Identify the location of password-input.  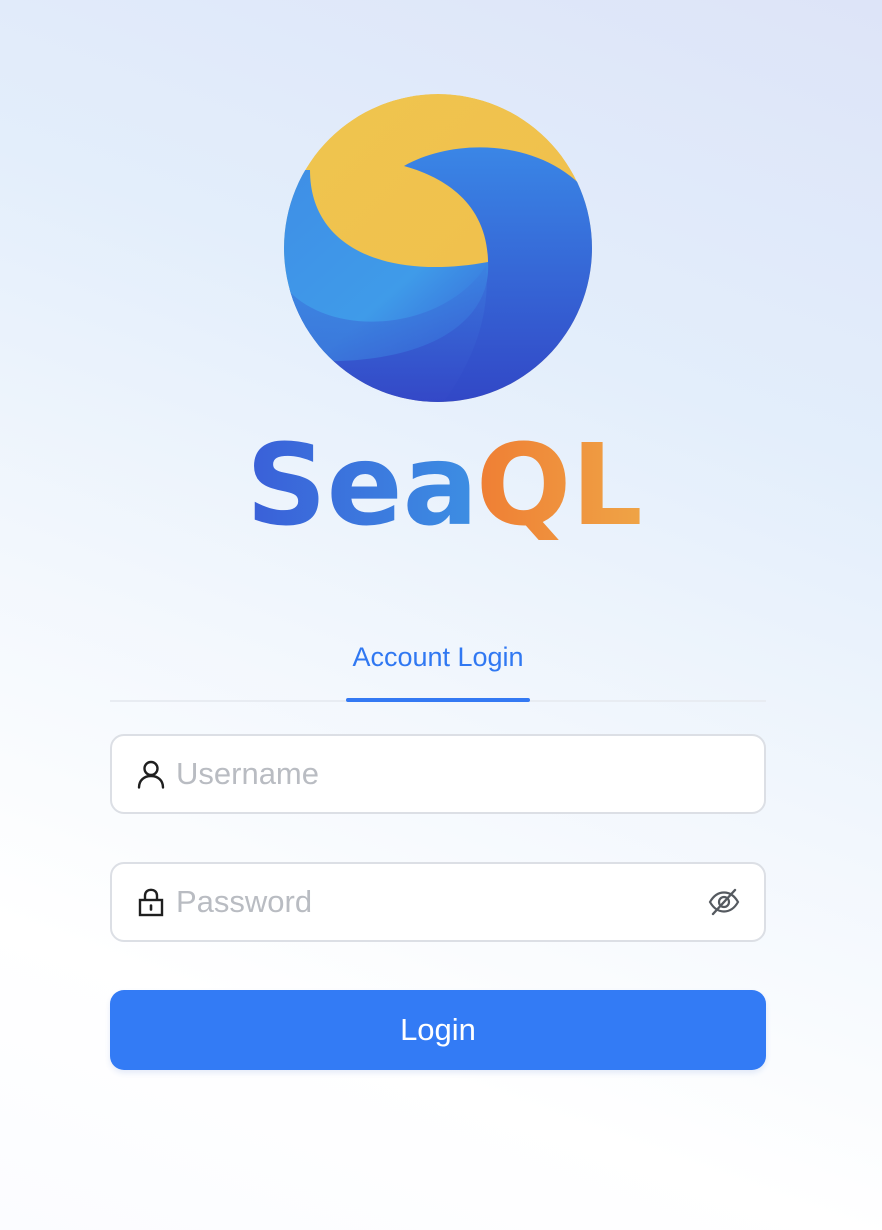
(441, 902).